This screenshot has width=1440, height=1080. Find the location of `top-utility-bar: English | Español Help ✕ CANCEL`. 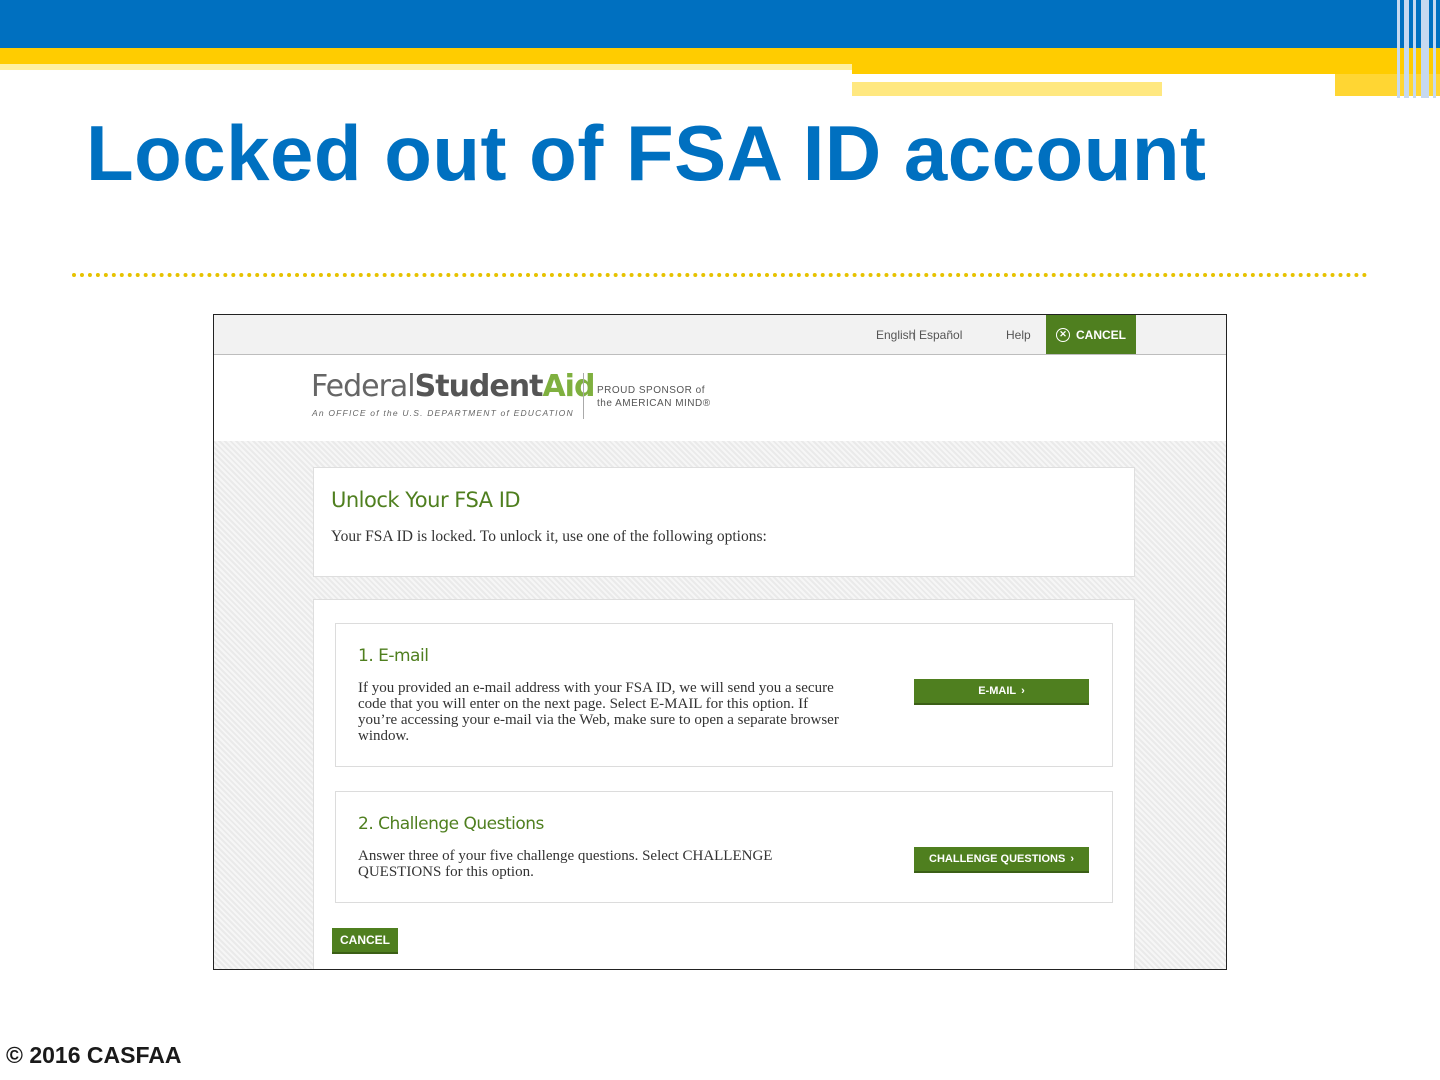

top-utility-bar: English | Español Help ✕ CANCEL is located at coordinates (720, 335).